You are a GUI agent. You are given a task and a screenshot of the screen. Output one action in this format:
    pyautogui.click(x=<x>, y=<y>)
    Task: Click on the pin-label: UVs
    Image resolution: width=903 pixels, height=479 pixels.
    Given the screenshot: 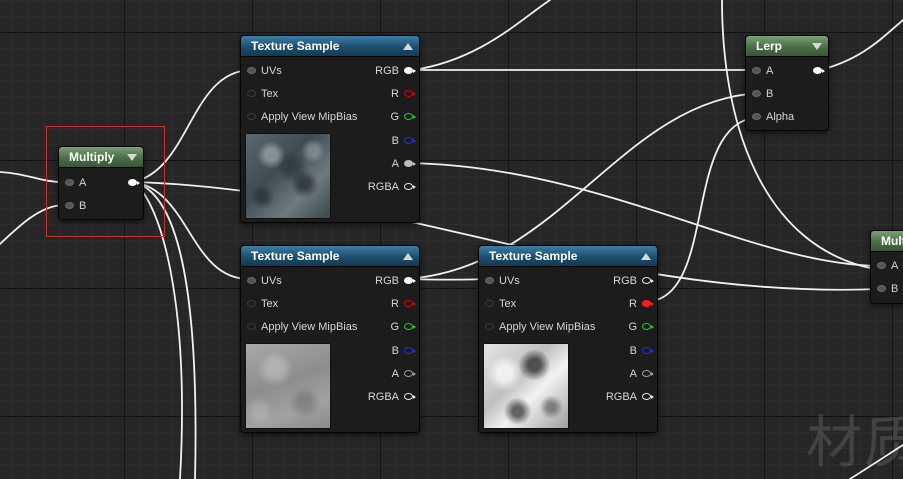 What is the action you would take?
    pyautogui.click(x=271, y=281)
    